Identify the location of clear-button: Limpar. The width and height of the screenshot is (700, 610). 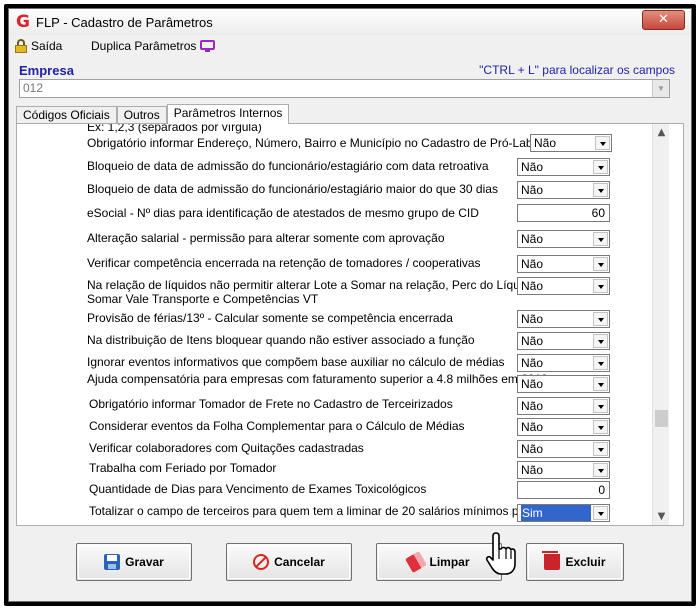
(439, 562).